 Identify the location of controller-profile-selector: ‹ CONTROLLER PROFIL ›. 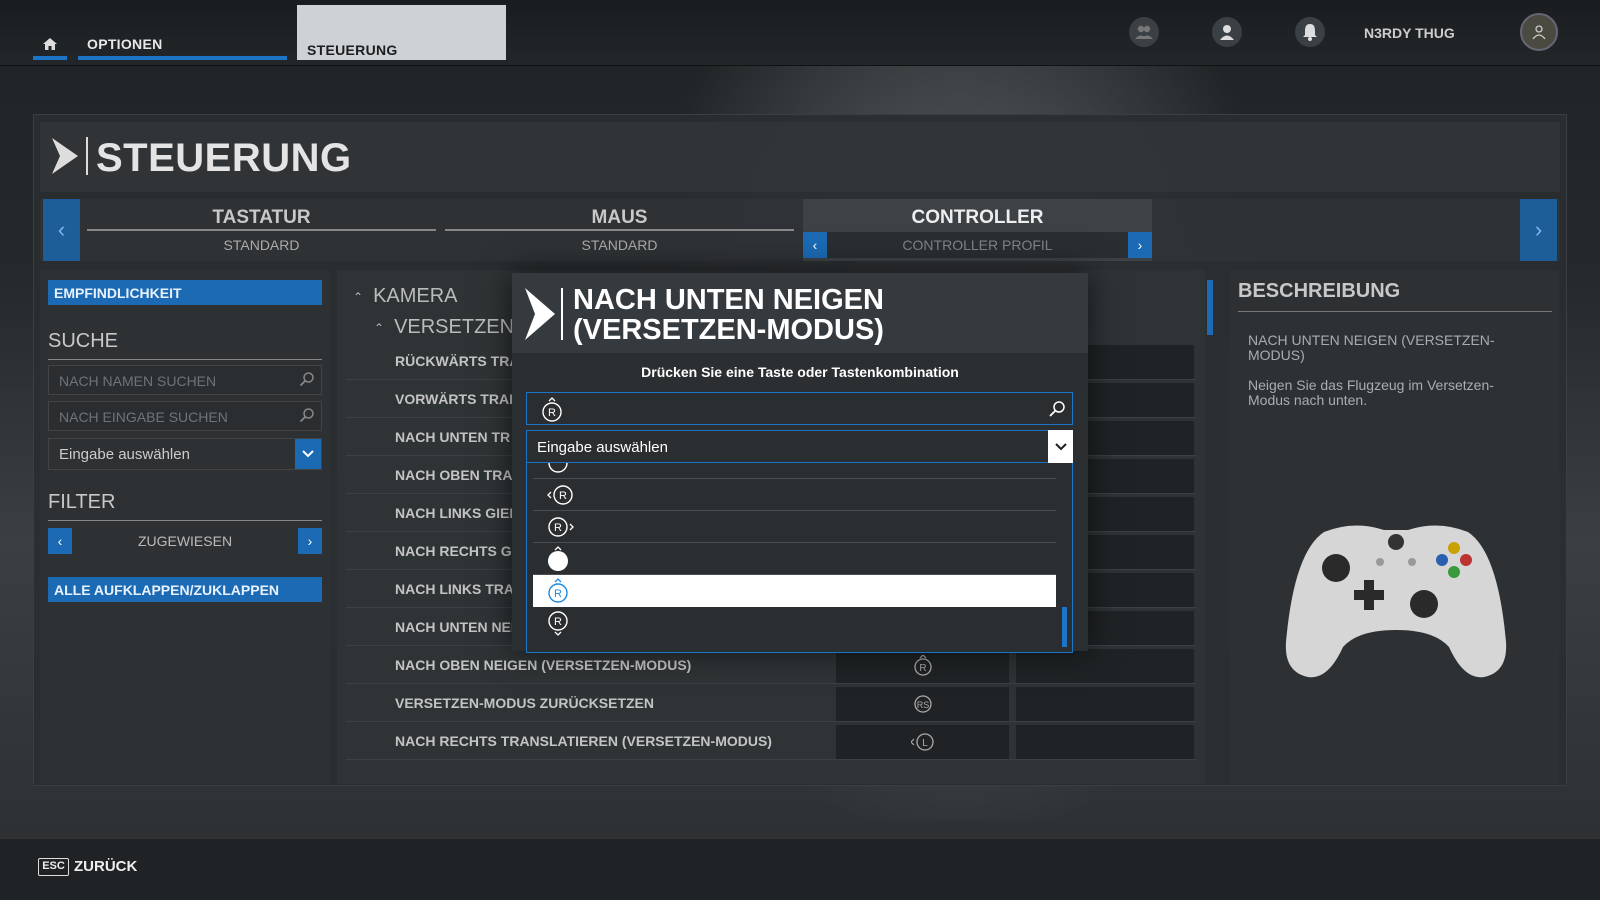
(977, 245).